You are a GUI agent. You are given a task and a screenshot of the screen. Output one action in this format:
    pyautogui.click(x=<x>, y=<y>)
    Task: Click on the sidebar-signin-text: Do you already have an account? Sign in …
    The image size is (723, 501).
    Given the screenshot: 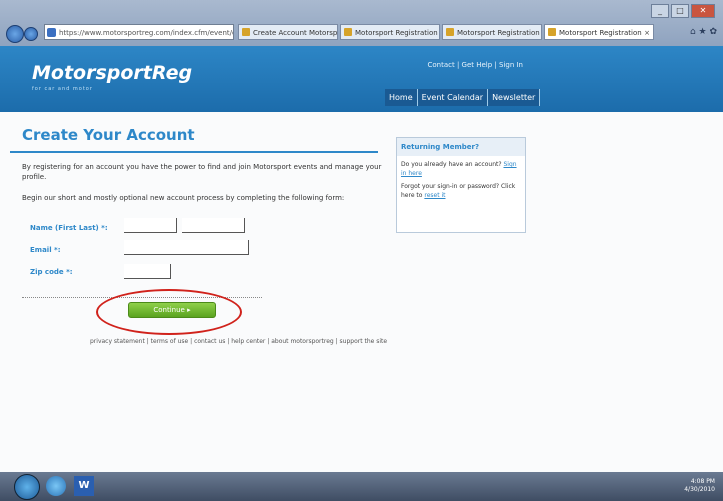 What is the action you would take?
    pyautogui.click(x=459, y=169)
    